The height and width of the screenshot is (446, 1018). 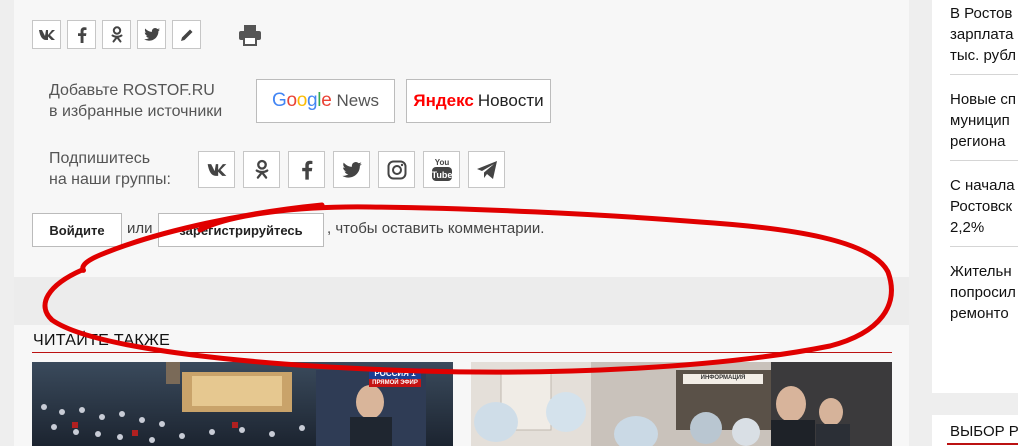 What do you see at coordinates (723, 378) in the screenshot?
I see `info-board-sign: ИНФОРМАЦИЯ` at bounding box center [723, 378].